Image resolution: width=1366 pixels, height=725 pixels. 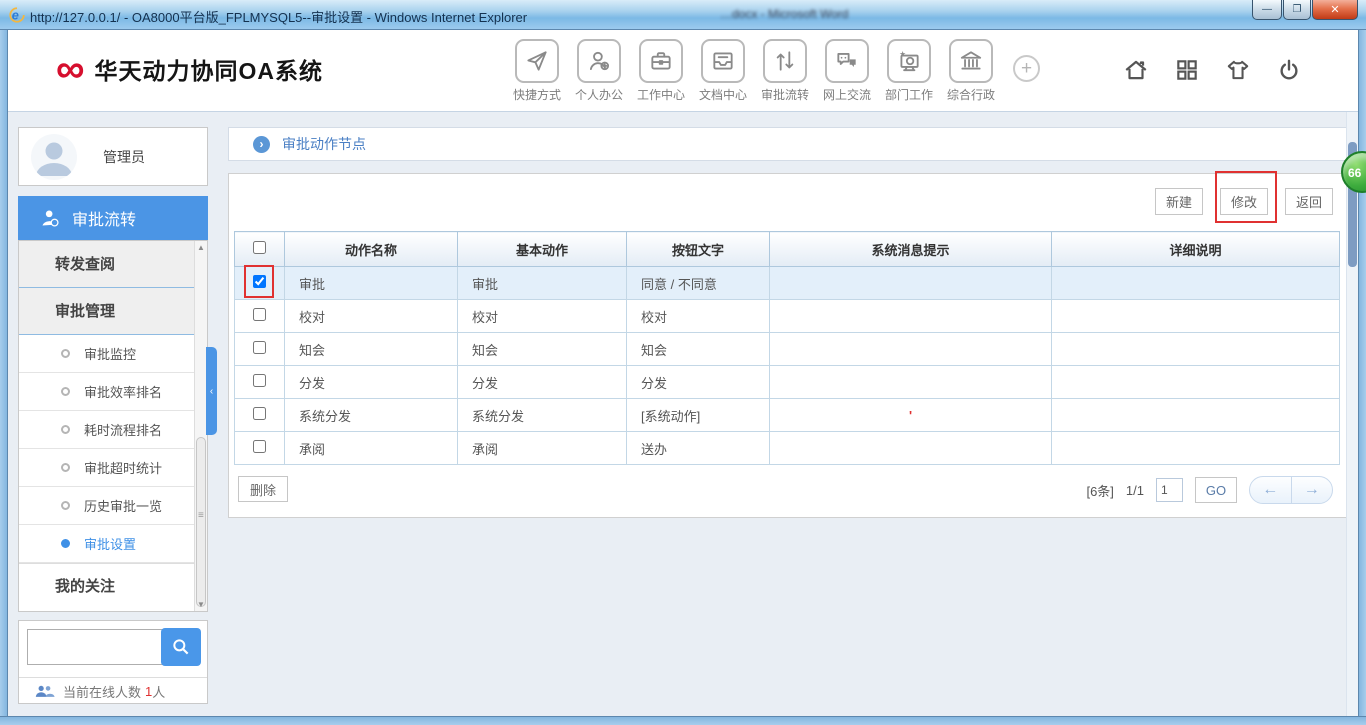 I want to click on sidebar-group-approval-manage: 审批管理, so click(x=107, y=311).